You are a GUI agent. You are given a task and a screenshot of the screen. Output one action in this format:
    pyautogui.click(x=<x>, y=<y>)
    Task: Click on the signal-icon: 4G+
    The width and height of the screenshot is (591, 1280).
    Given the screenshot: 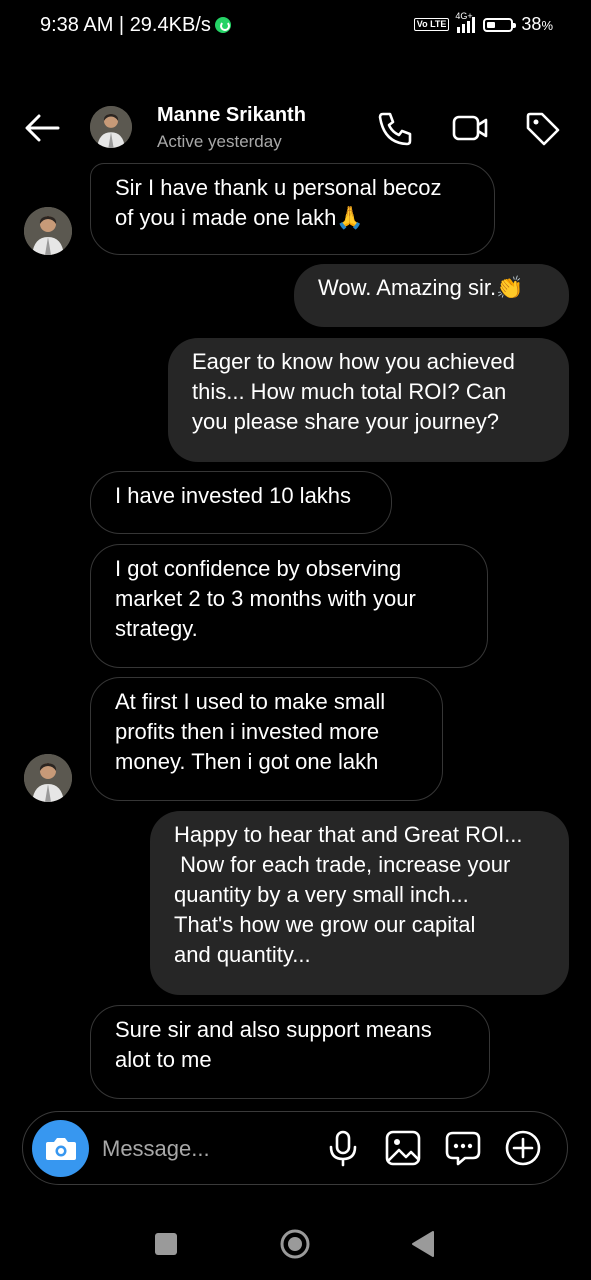 What is the action you would take?
    pyautogui.click(x=465, y=22)
    